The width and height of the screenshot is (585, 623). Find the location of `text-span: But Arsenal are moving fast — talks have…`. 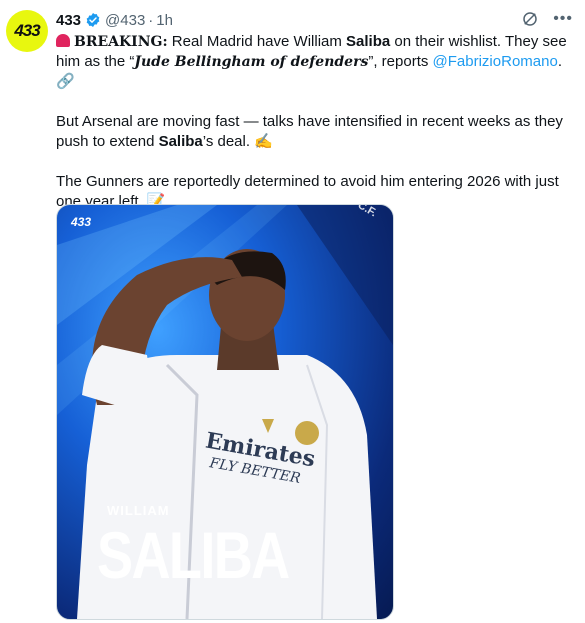

text-span: But Arsenal are moving fast — talks have… is located at coordinates (309, 131).